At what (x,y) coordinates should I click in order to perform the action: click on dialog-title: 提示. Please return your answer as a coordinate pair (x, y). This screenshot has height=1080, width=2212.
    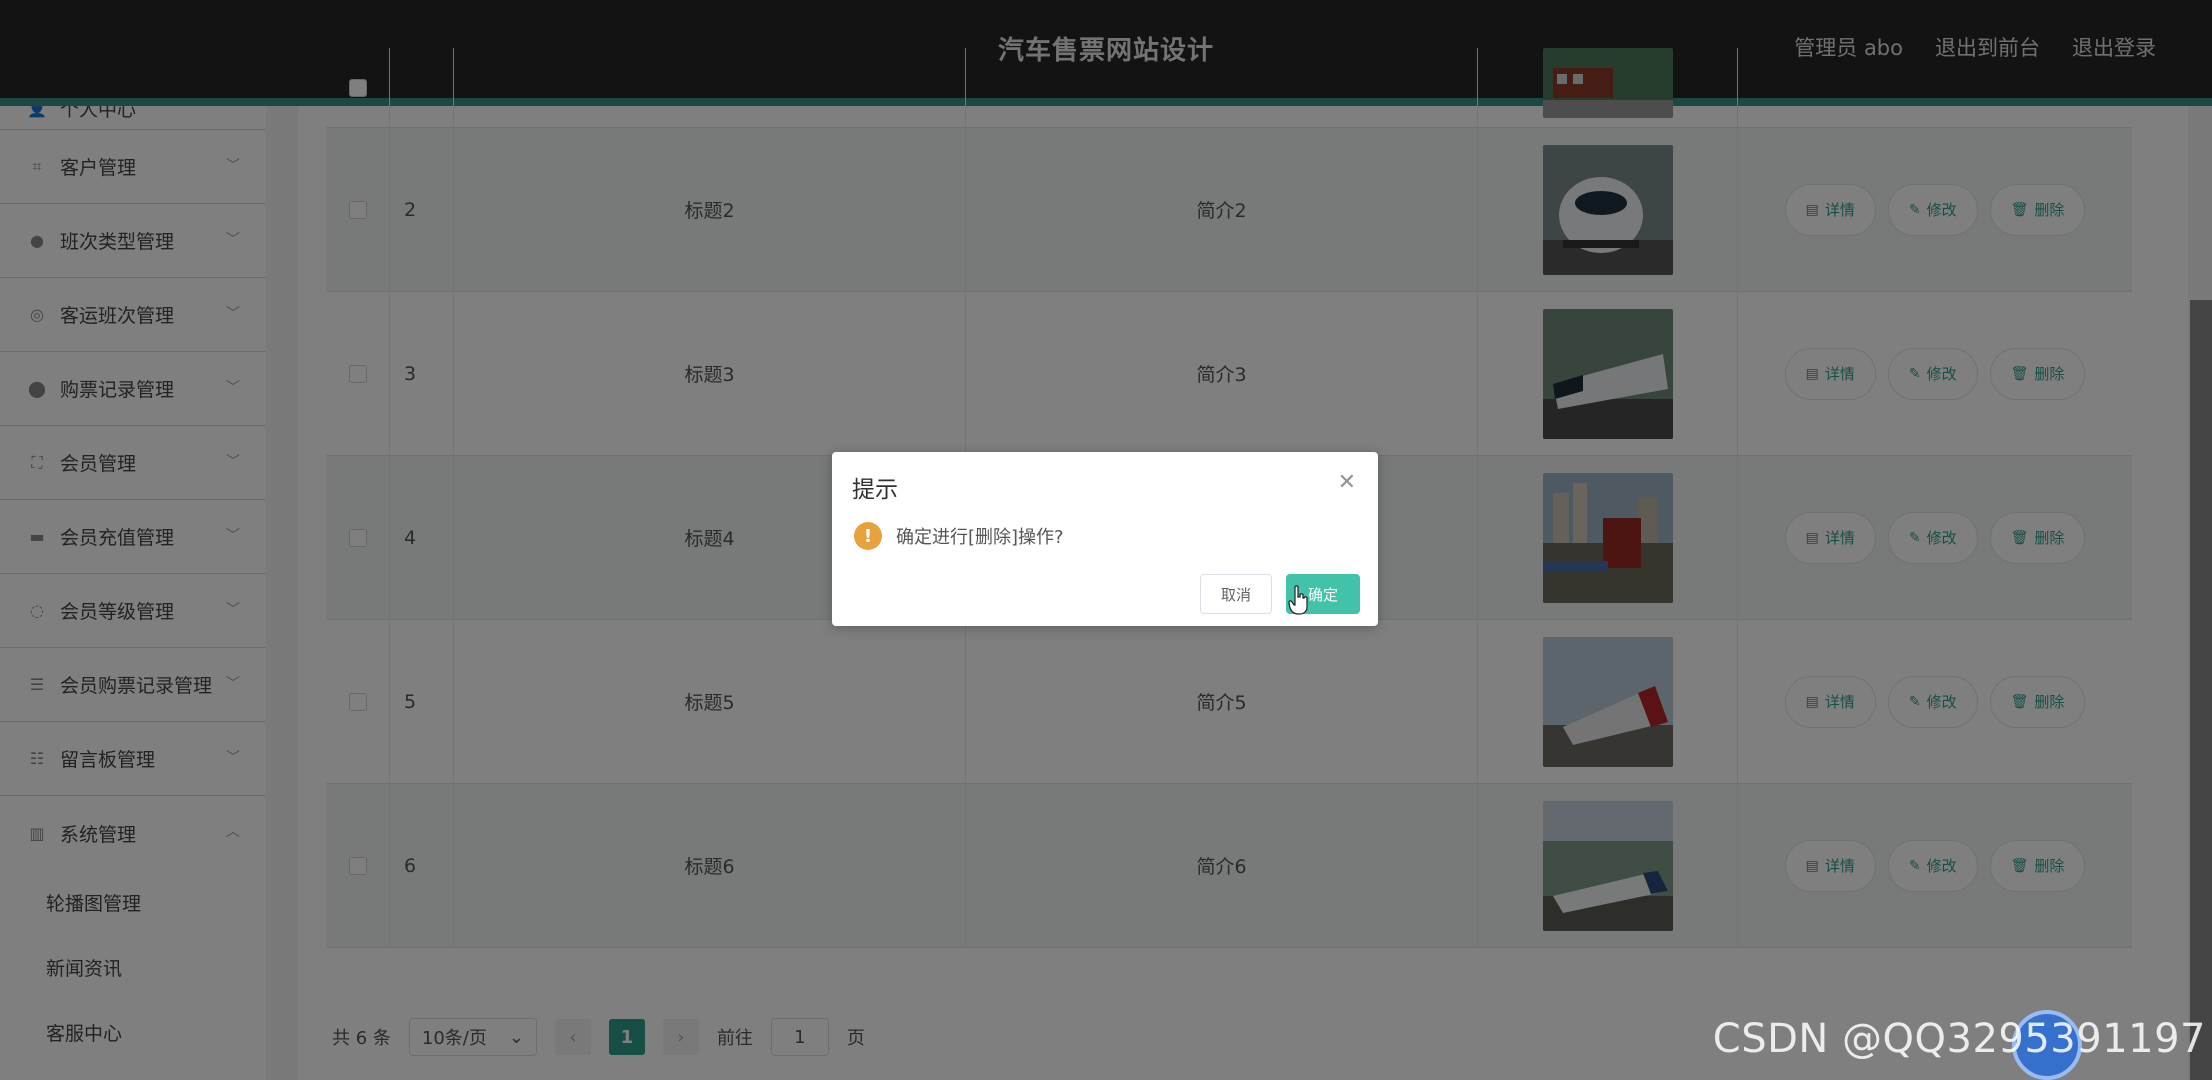
    Looking at the image, I should click on (875, 490).